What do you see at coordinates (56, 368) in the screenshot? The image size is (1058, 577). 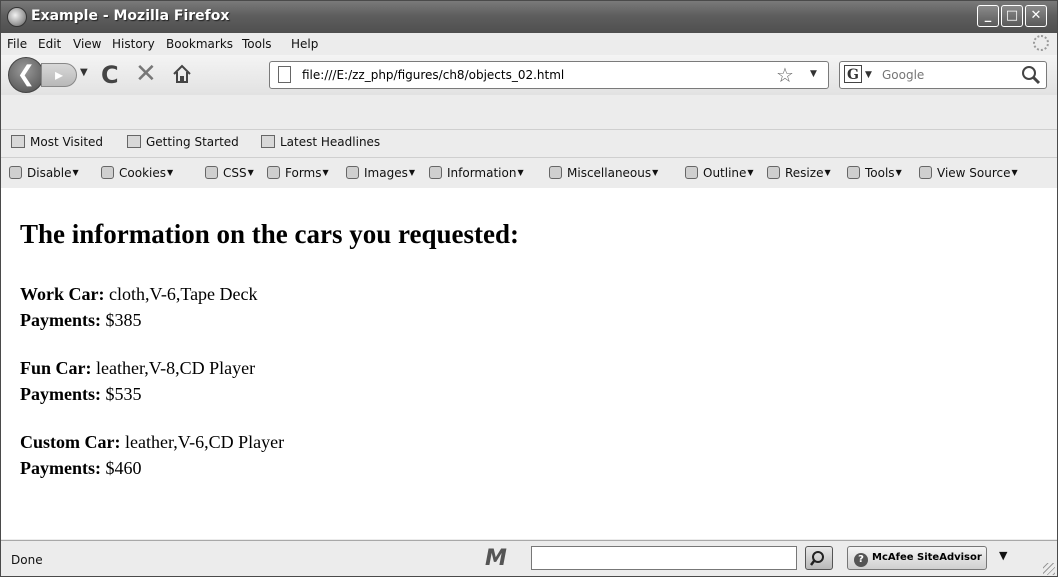 I see `car-label: Fun Car:` at bounding box center [56, 368].